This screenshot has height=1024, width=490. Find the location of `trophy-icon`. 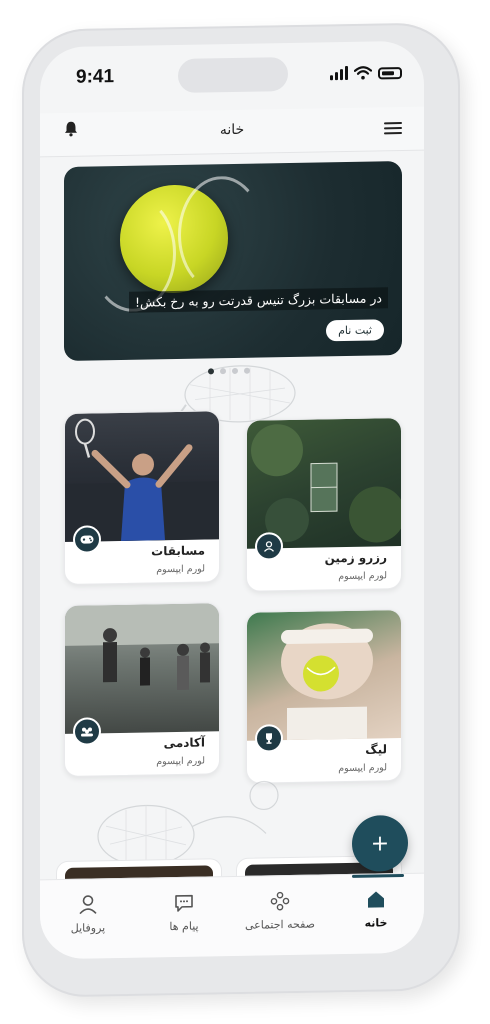

trophy-icon is located at coordinates (269, 738).